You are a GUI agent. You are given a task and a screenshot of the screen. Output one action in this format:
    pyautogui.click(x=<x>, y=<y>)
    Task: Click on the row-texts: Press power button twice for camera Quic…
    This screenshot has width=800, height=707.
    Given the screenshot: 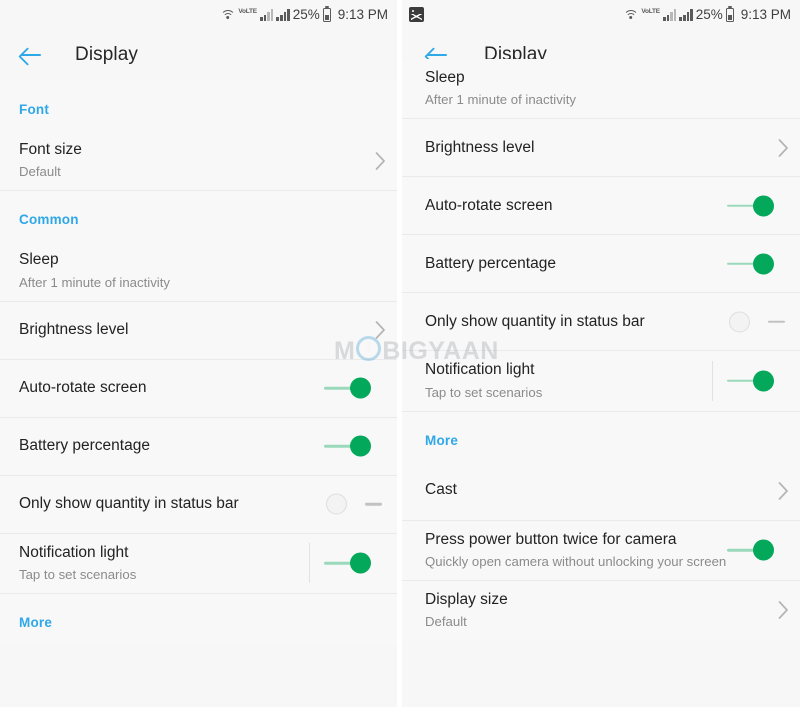 What is the action you would take?
    pyautogui.click(x=576, y=550)
    